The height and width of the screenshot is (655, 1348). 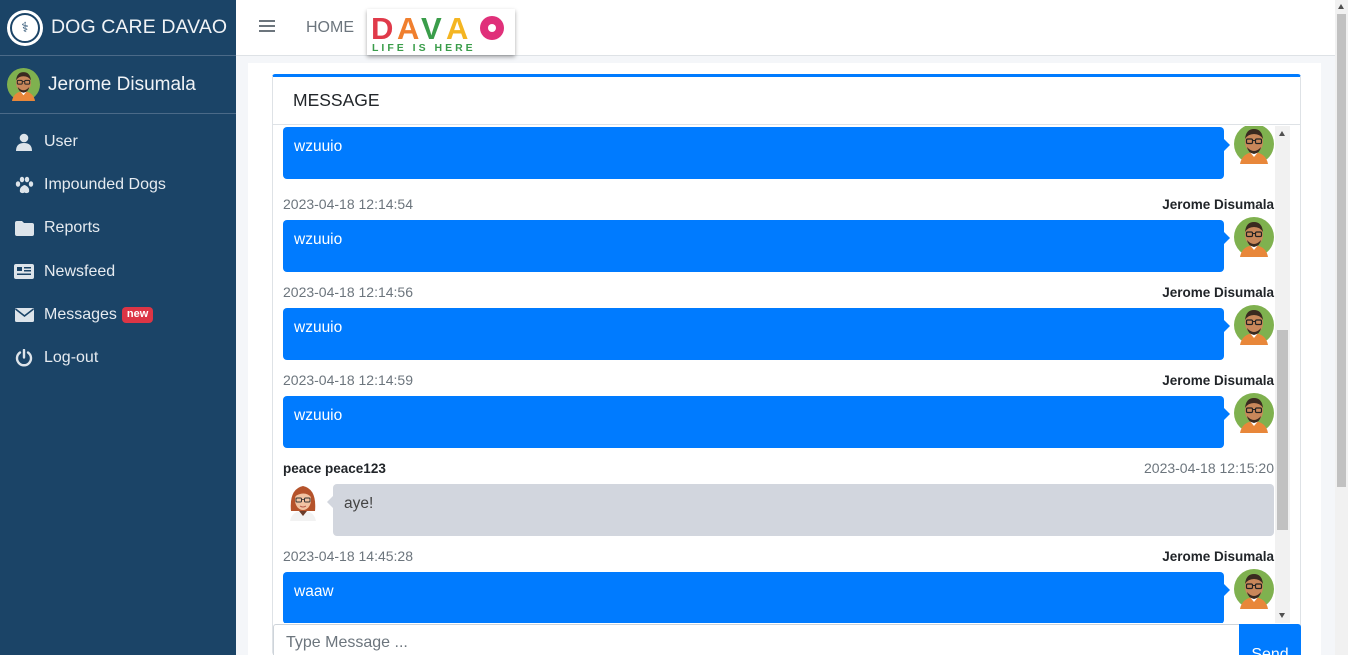 I want to click on sidebar-item-label: Log-out, so click(x=71, y=358).